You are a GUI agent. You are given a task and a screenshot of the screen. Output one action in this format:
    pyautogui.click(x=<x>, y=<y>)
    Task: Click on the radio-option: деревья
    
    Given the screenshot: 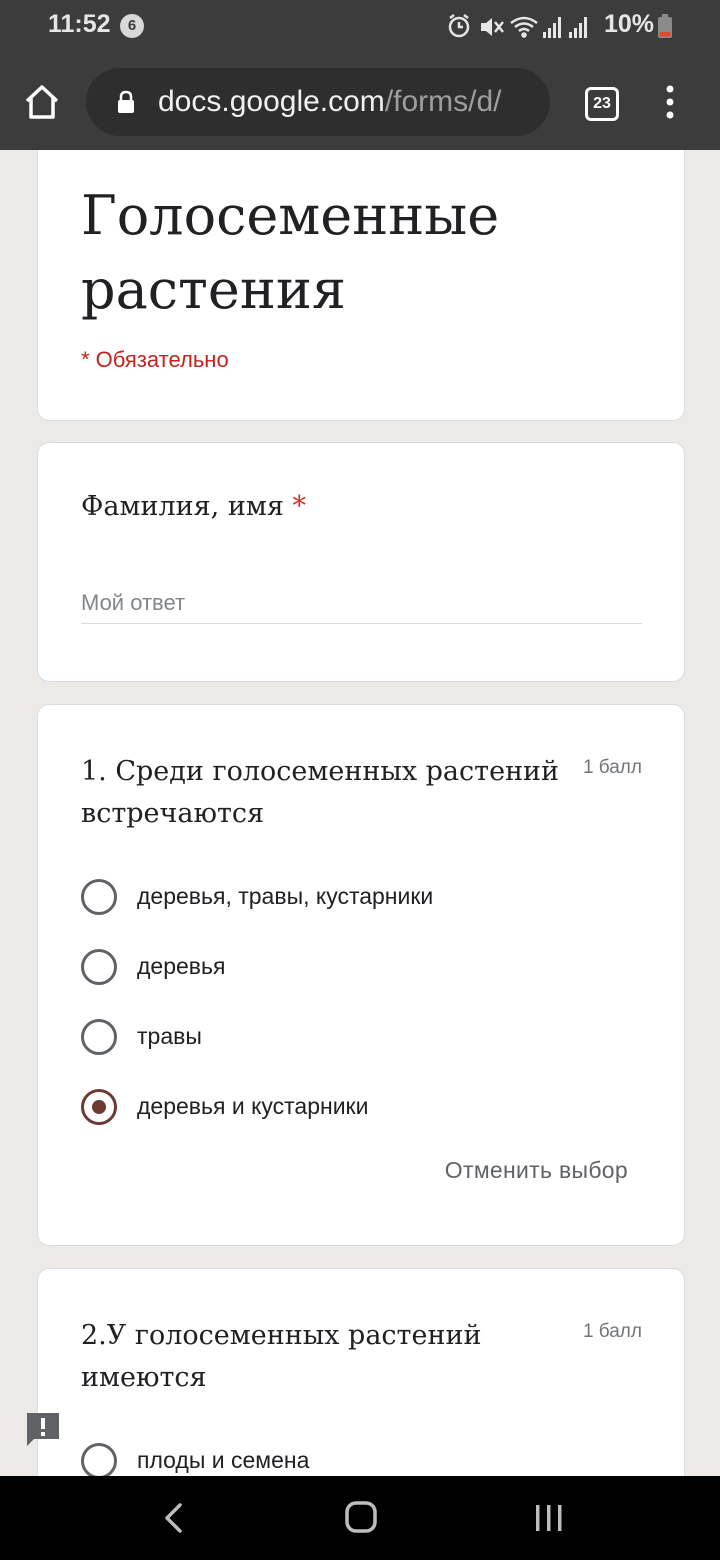 What is the action you would take?
    pyautogui.click(x=361, y=967)
    